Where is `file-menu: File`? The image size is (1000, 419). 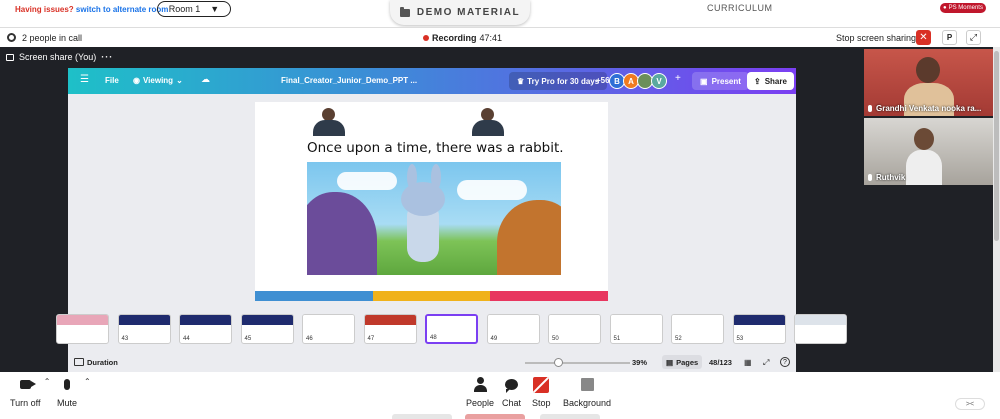 file-menu: File is located at coordinates (112, 80).